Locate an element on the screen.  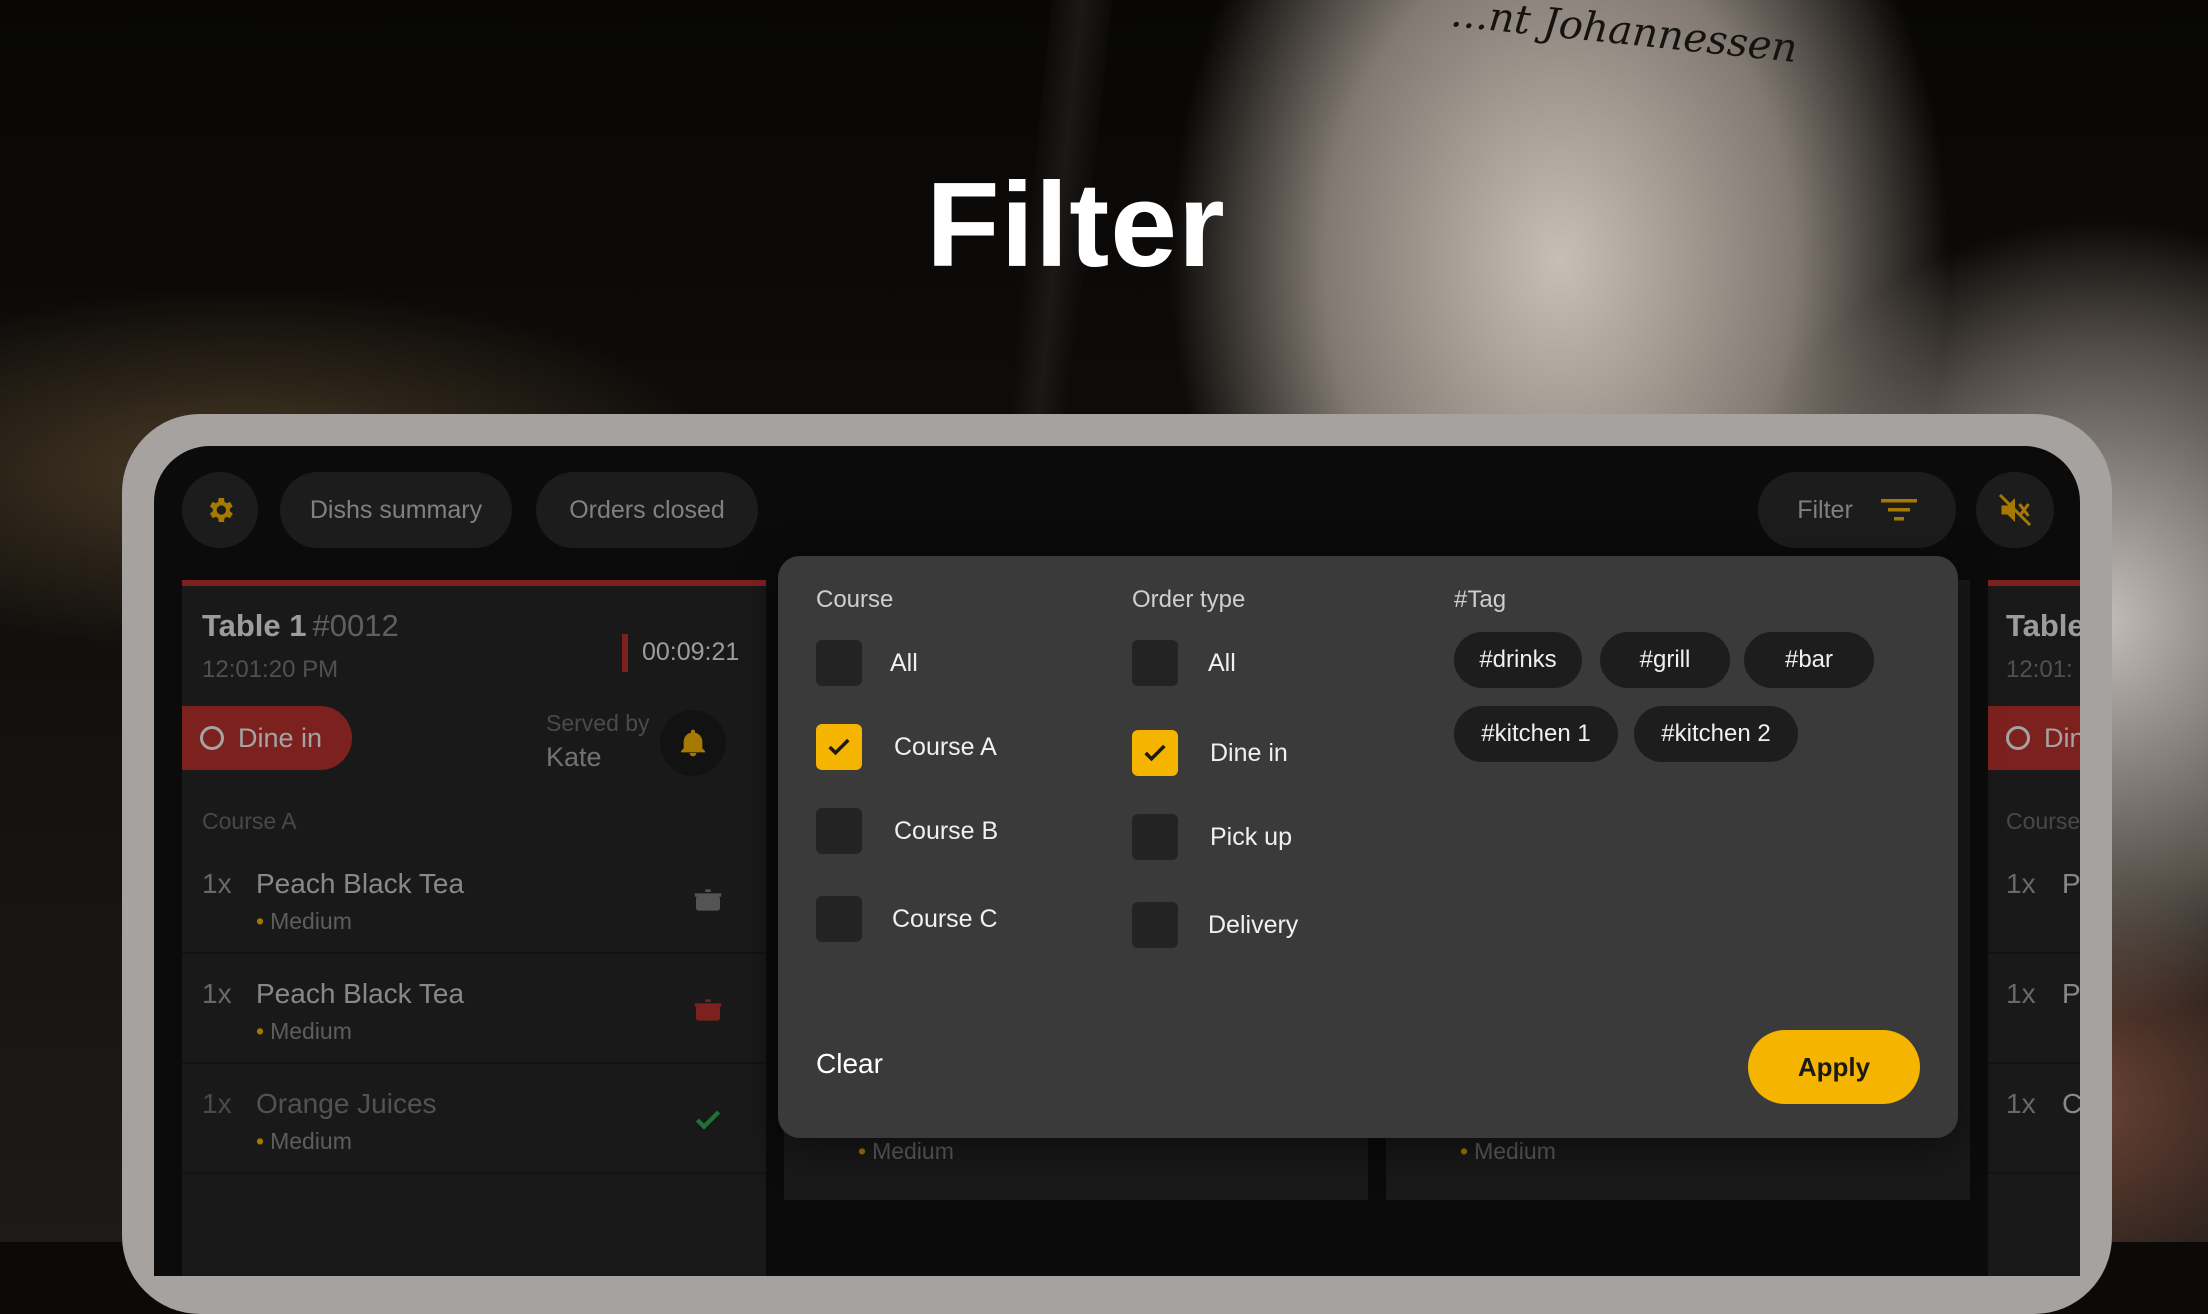
course-heading: Course is located at coordinates (855, 599).